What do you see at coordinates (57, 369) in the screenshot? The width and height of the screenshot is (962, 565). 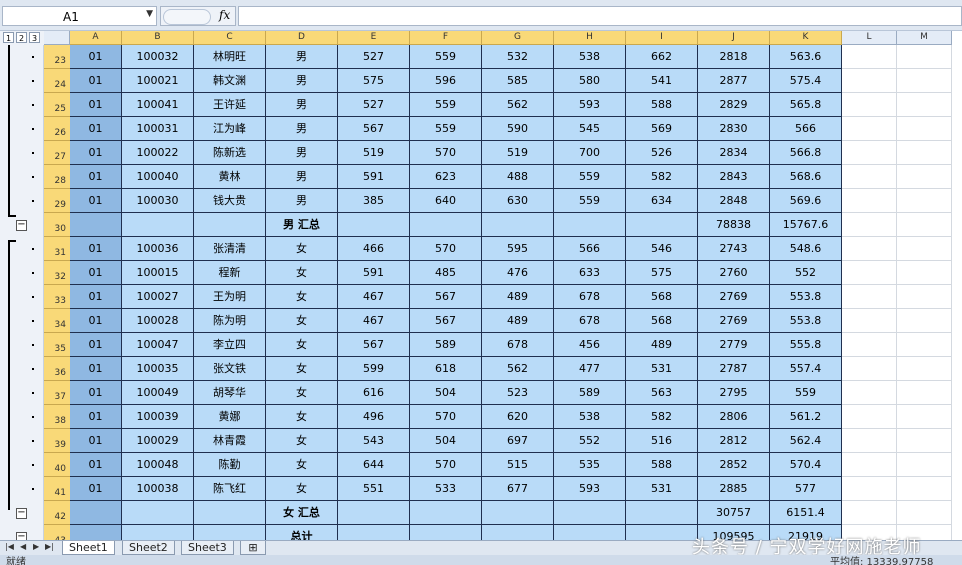 I see `row-header: 36` at bounding box center [57, 369].